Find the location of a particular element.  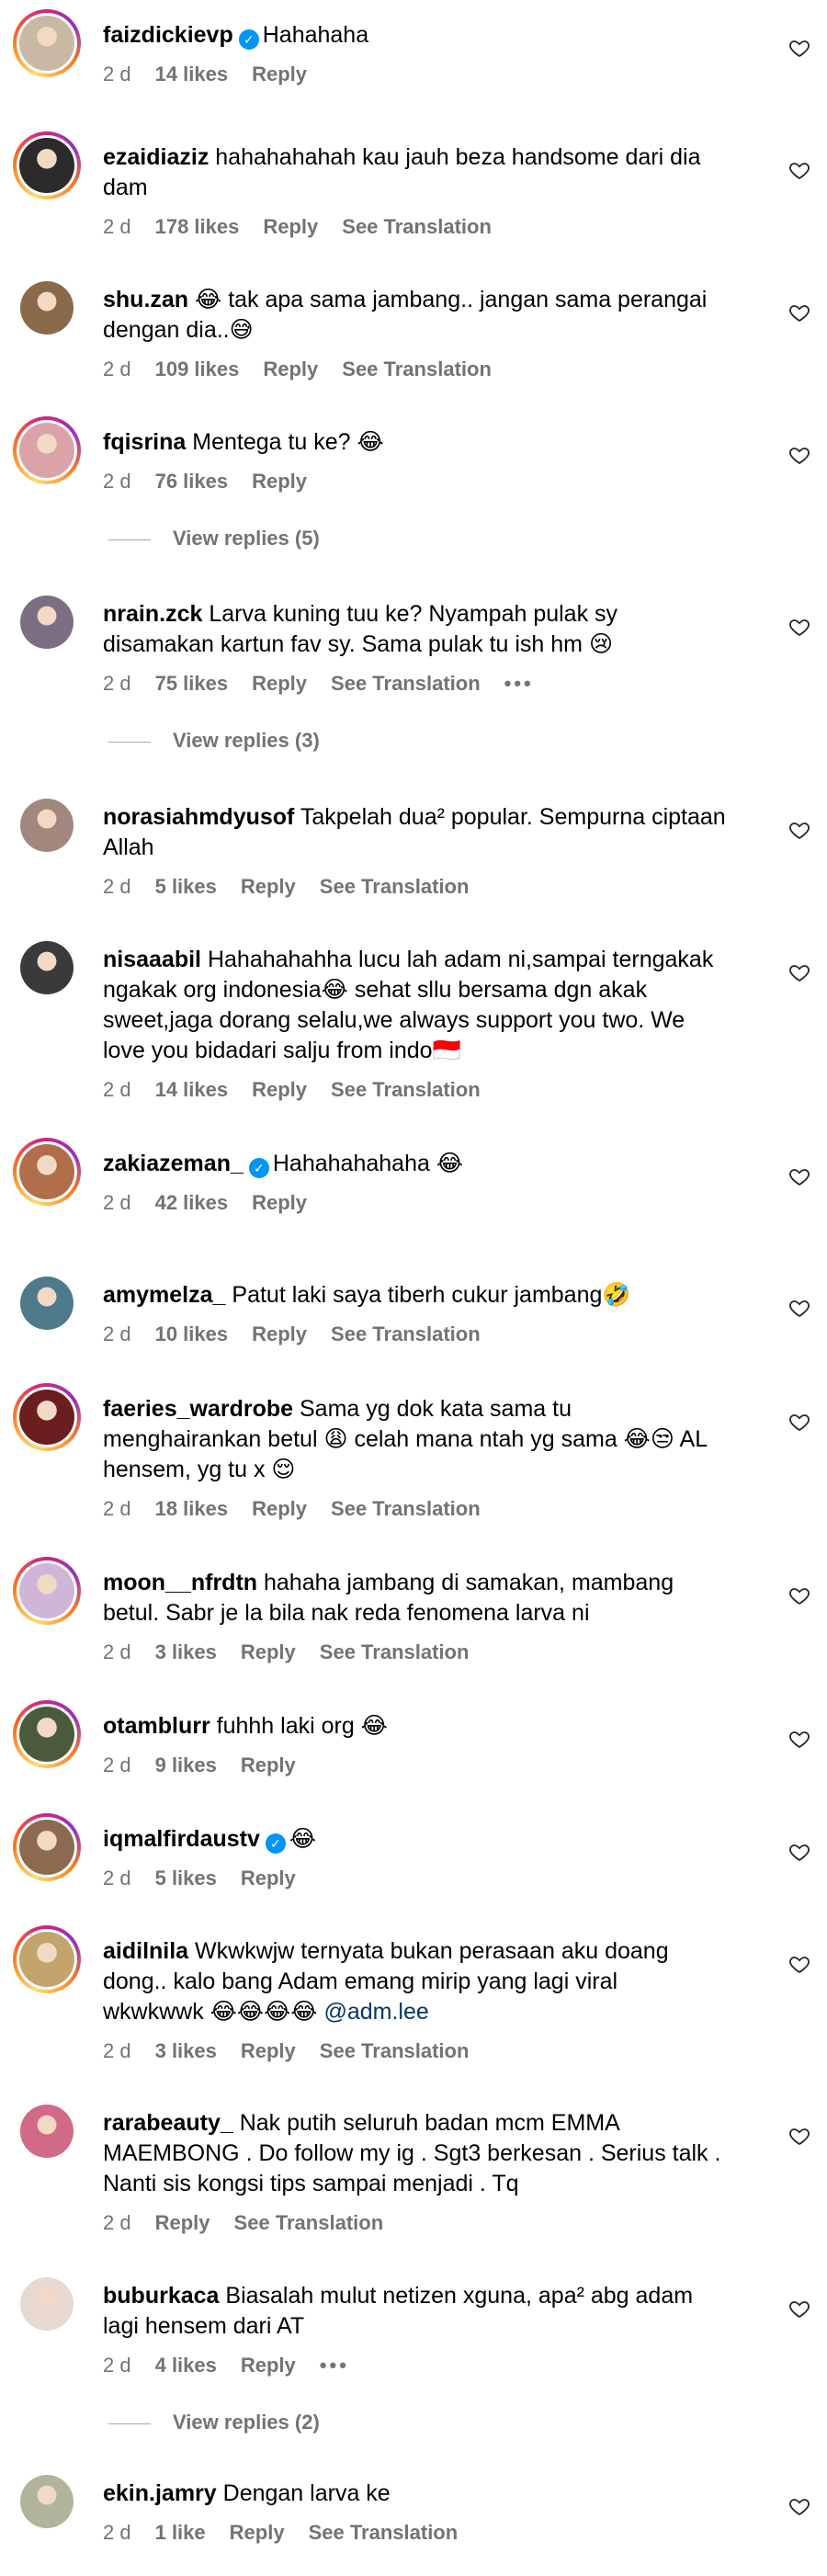

username-link: faeries_wardrobe is located at coordinates (198, 1409).